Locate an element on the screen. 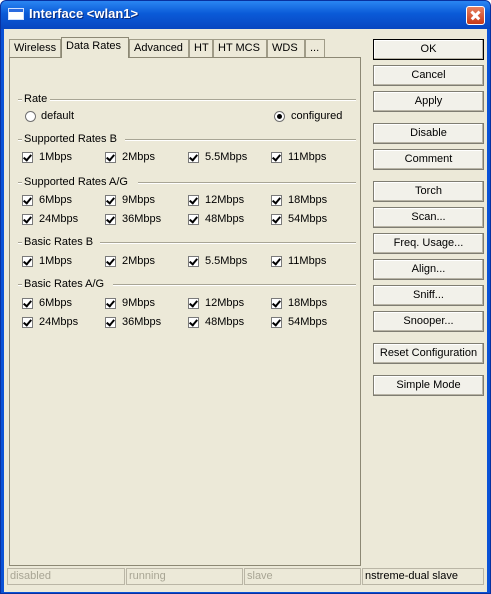  basic-b-5-5mbps-checkbox is located at coordinates (193, 261).